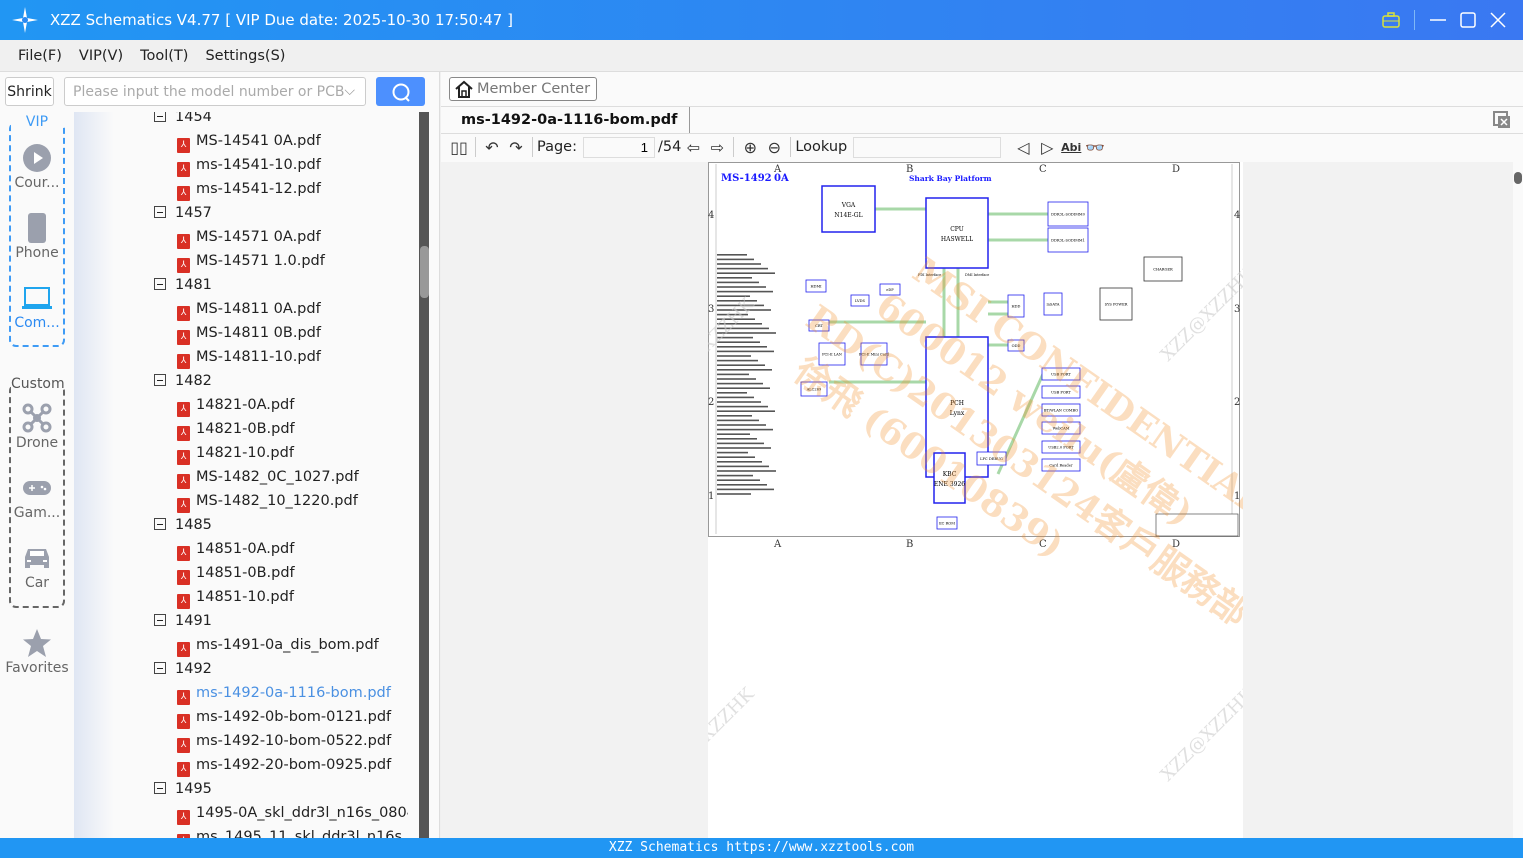 This screenshot has height=858, width=1523. I want to click on tree-file: ⅄ 14821-0A.pdf, so click(235, 405).